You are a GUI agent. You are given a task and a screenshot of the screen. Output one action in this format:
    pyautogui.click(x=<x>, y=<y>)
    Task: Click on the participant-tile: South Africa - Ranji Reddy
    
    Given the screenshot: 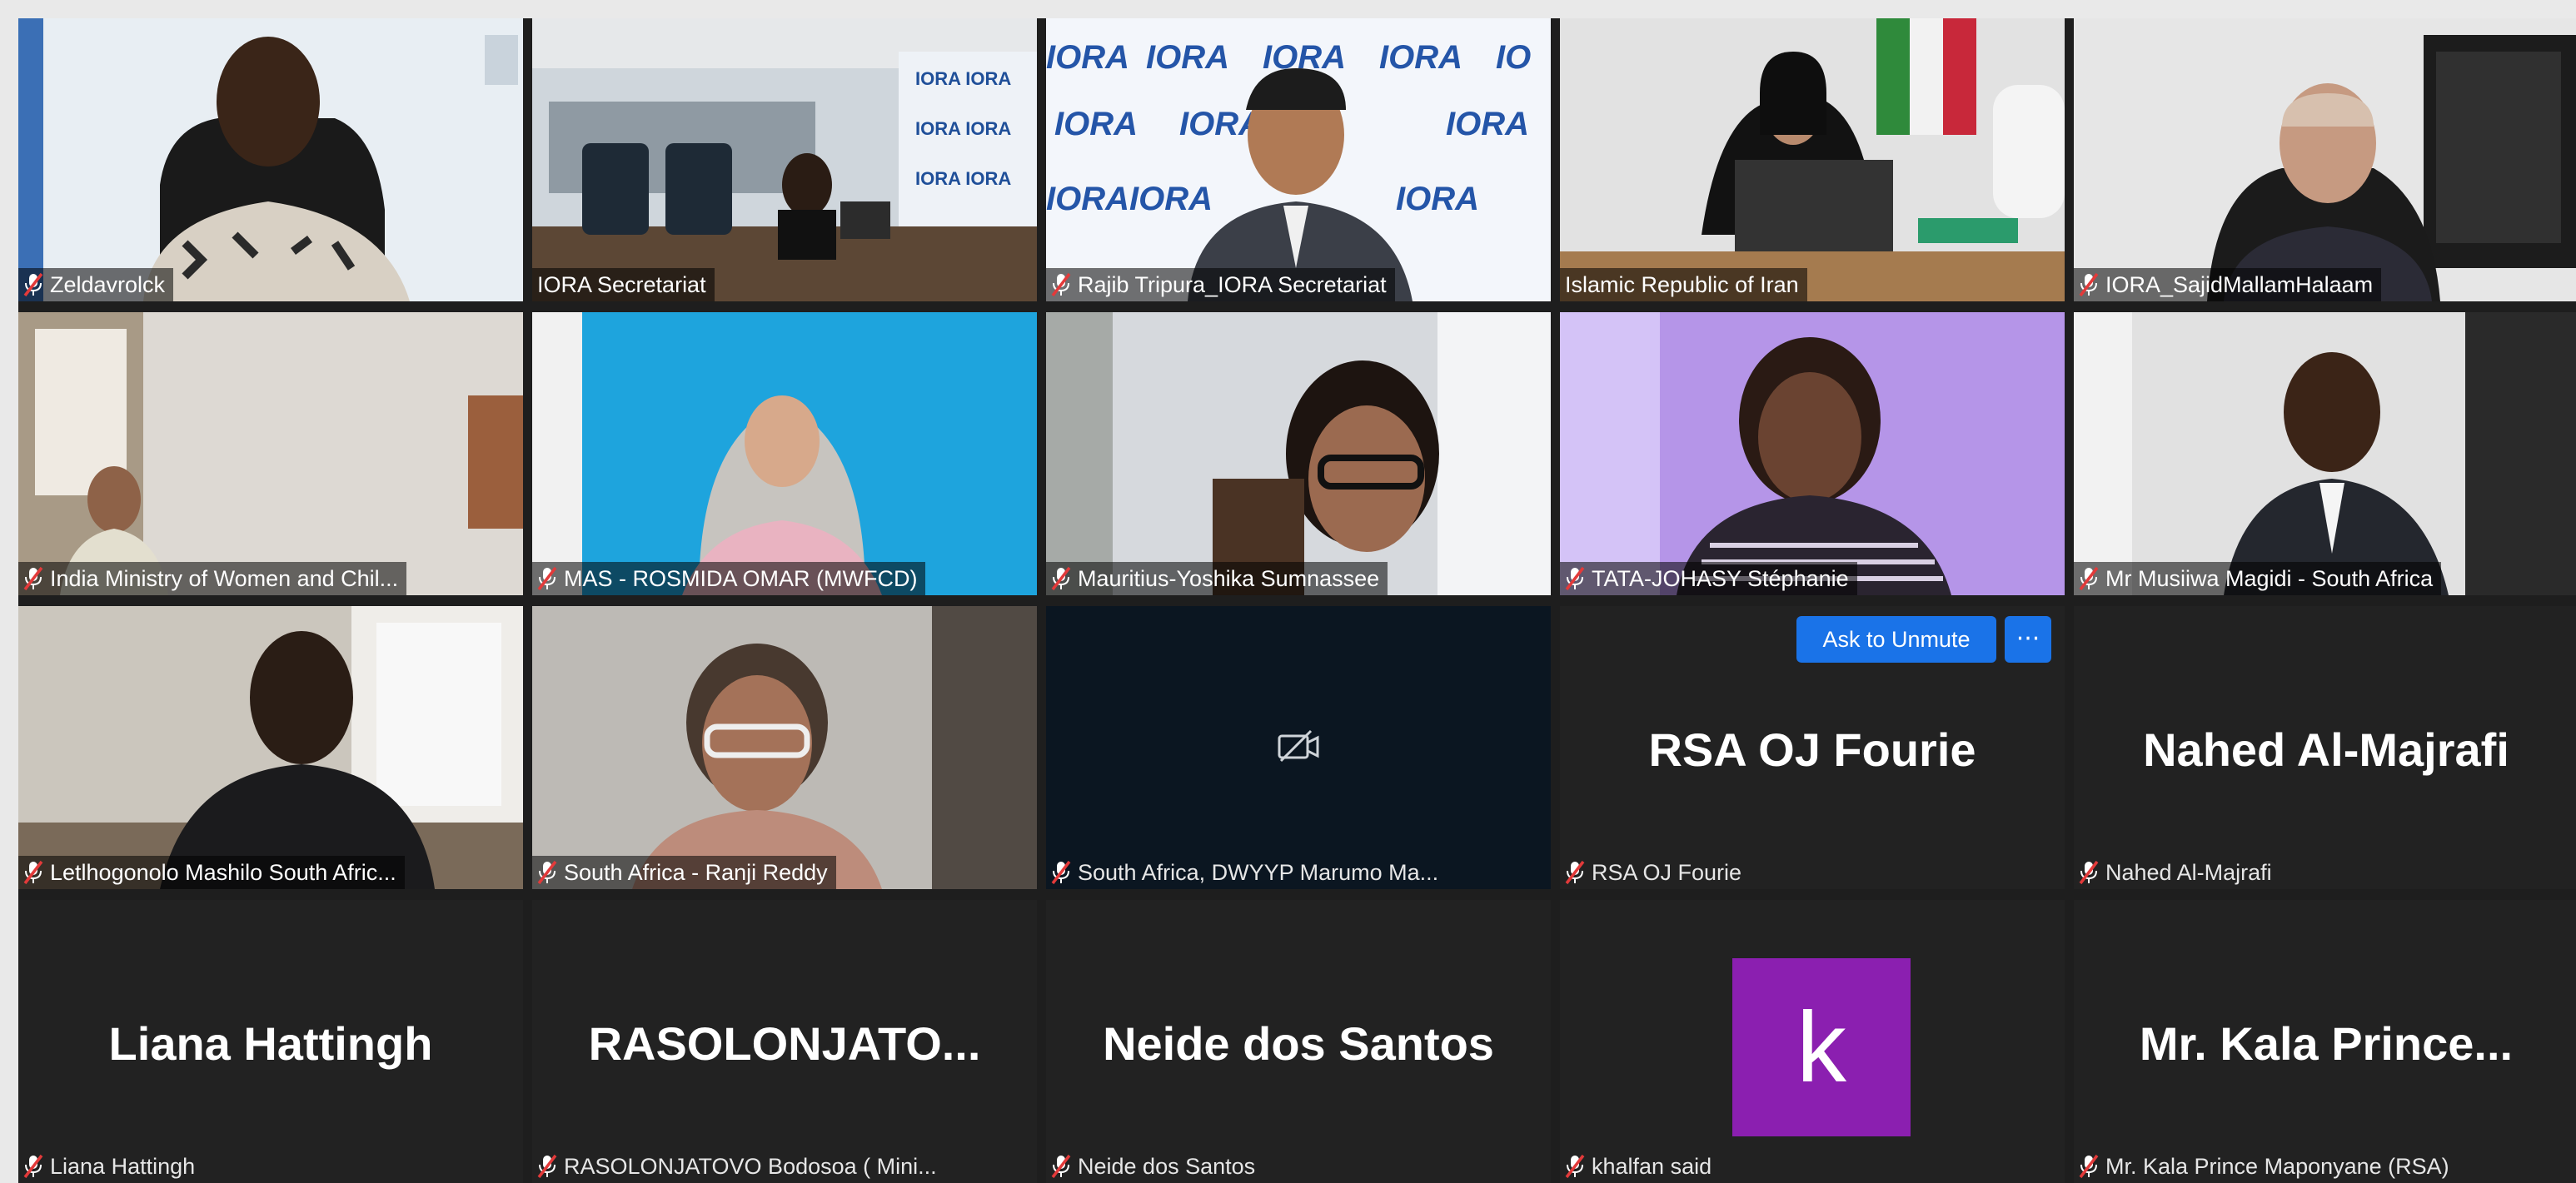 What is the action you would take?
    pyautogui.click(x=784, y=747)
    